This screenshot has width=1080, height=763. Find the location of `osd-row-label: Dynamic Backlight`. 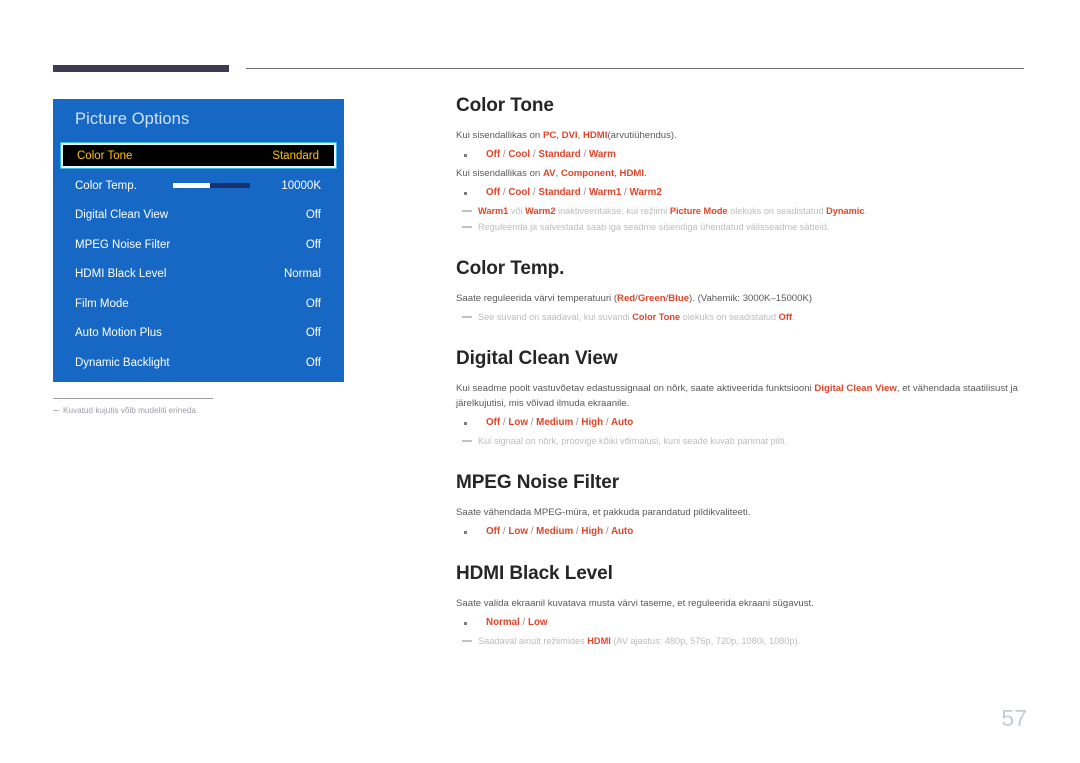

osd-row-label: Dynamic Backlight is located at coordinates (122, 362).